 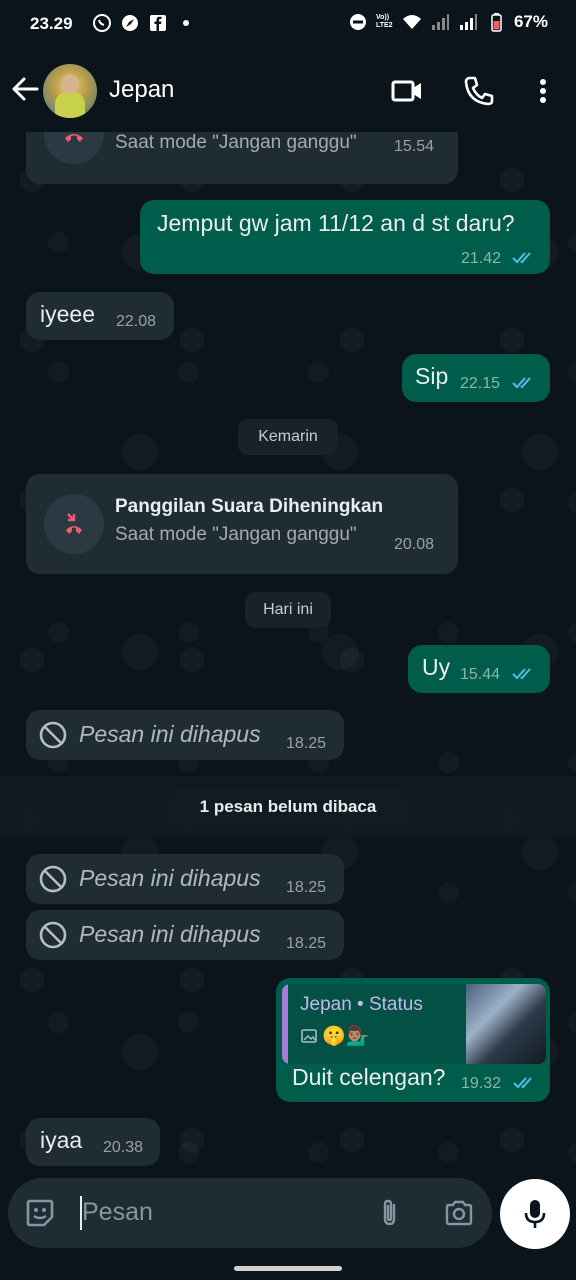 I want to click on signal-2-icon, so click(x=468, y=22).